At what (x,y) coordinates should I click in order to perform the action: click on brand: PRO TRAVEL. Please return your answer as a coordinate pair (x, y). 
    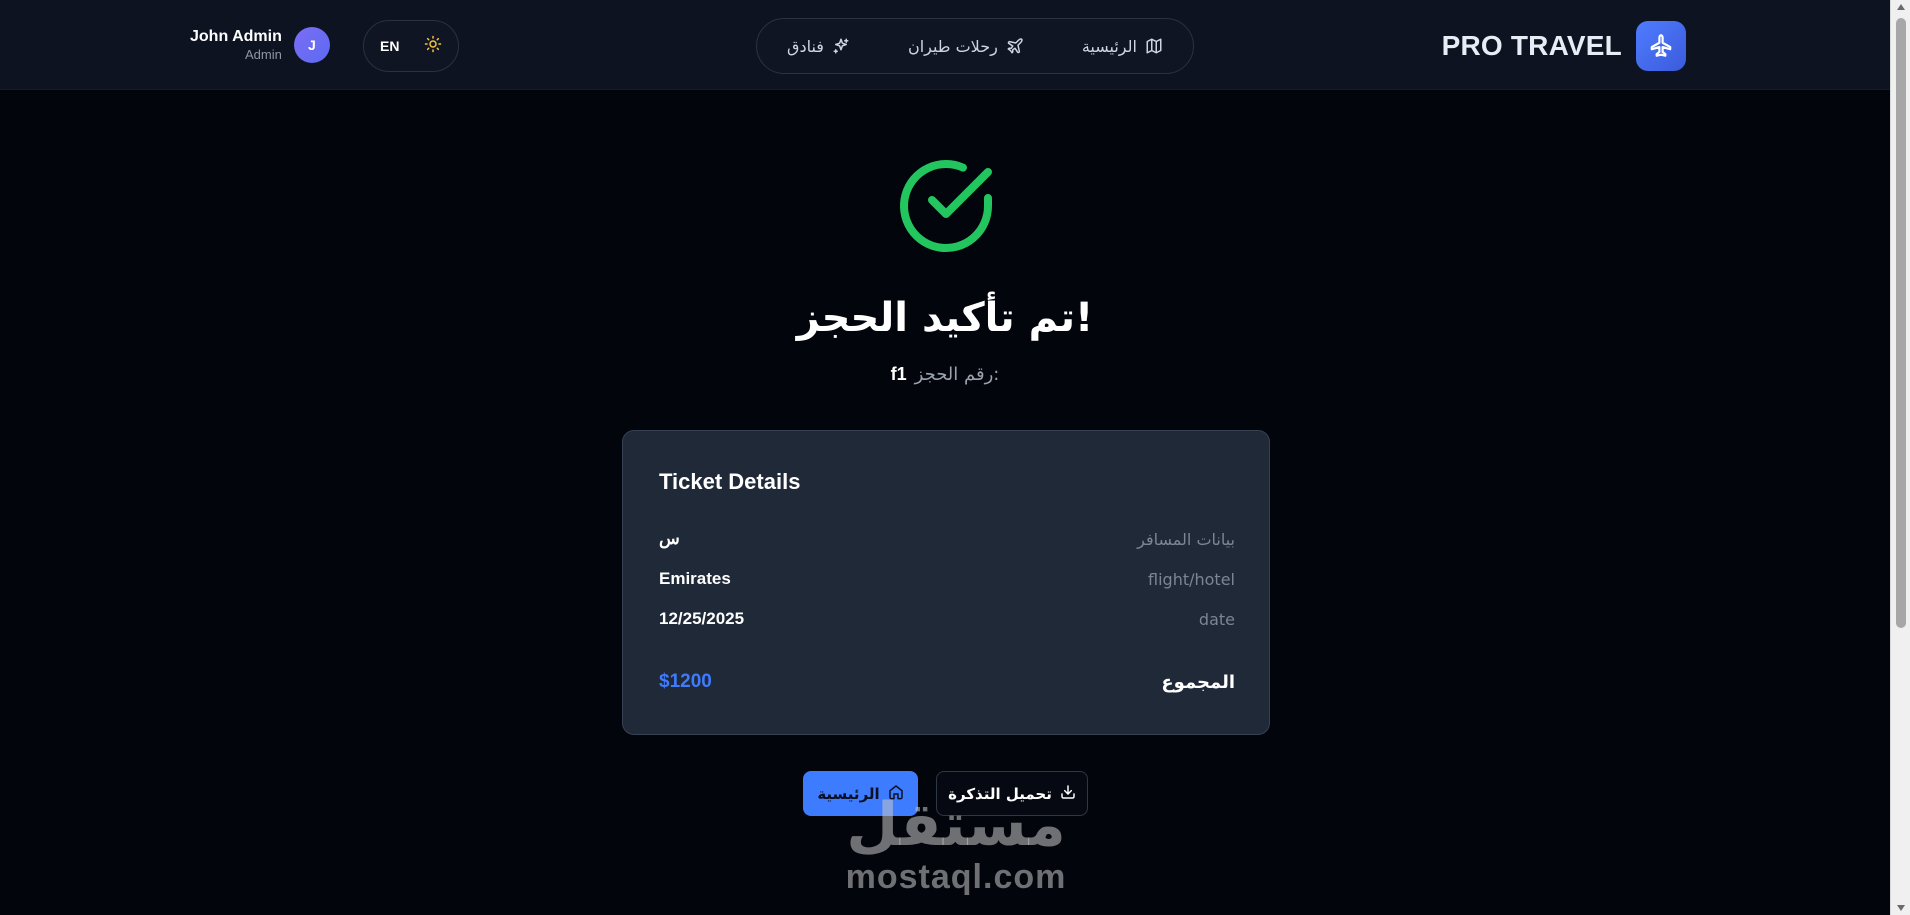
    Looking at the image, I should click on (1564, 46).